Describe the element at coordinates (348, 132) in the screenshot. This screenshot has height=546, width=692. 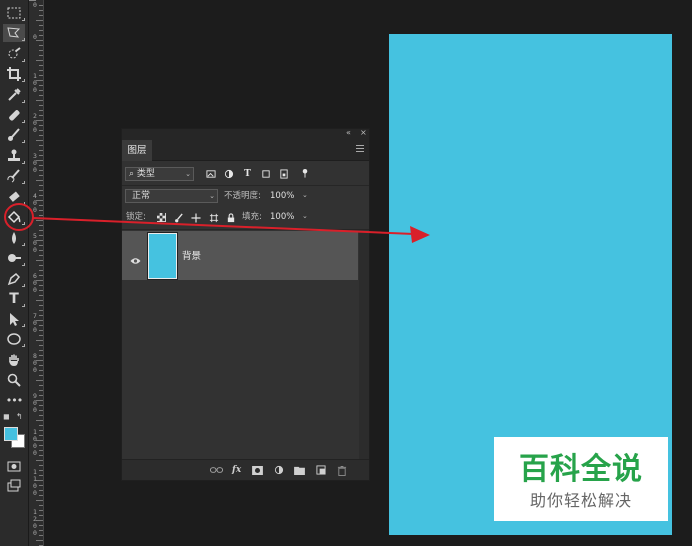
I see `collapse-panel-icon: «` at that location.